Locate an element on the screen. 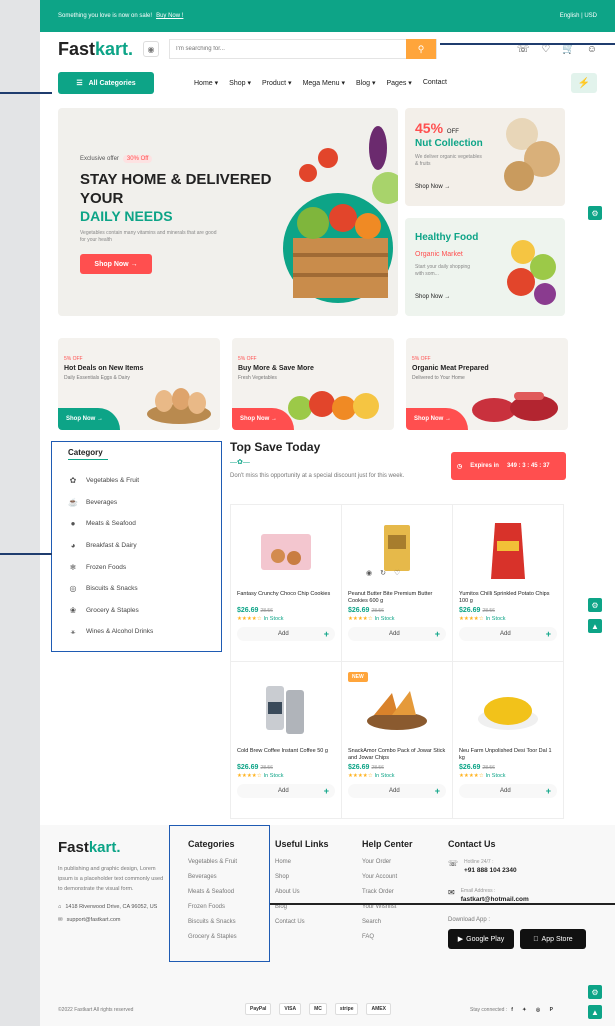 This screenshot has width=615, height=1026. footer-help-link: FAQ is located at coordinates (387, 941).